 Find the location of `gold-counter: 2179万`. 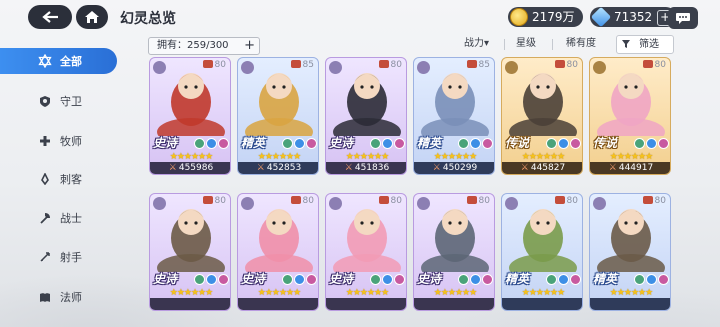

gold-counter: 2179万 is located at coordinates (545, 17).